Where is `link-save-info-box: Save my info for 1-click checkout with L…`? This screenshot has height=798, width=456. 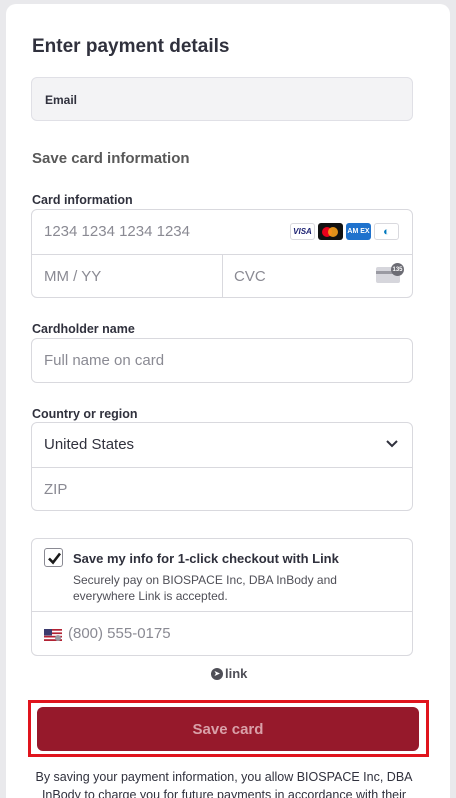 link-save-info-box: Save my info for 1-click checkout with L… is located at coordinates (222, 597).